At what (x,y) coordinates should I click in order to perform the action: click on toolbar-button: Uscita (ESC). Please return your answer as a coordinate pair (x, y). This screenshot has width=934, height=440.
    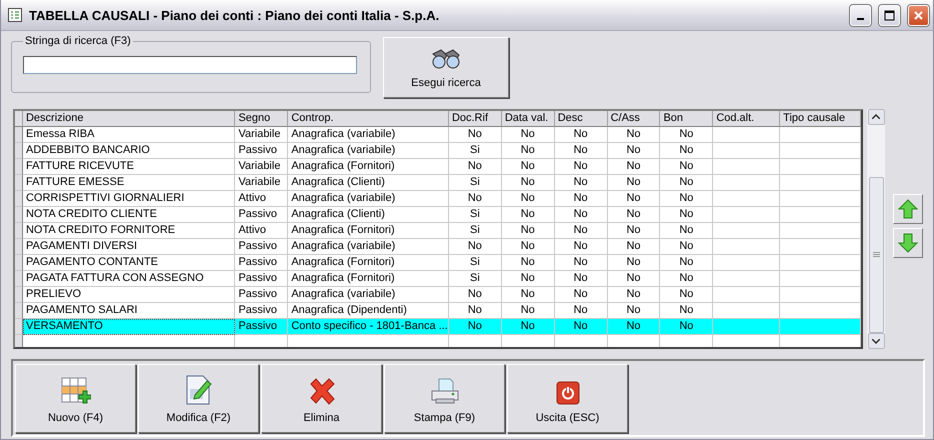
    Looking at the image, I should click on (567, 398).